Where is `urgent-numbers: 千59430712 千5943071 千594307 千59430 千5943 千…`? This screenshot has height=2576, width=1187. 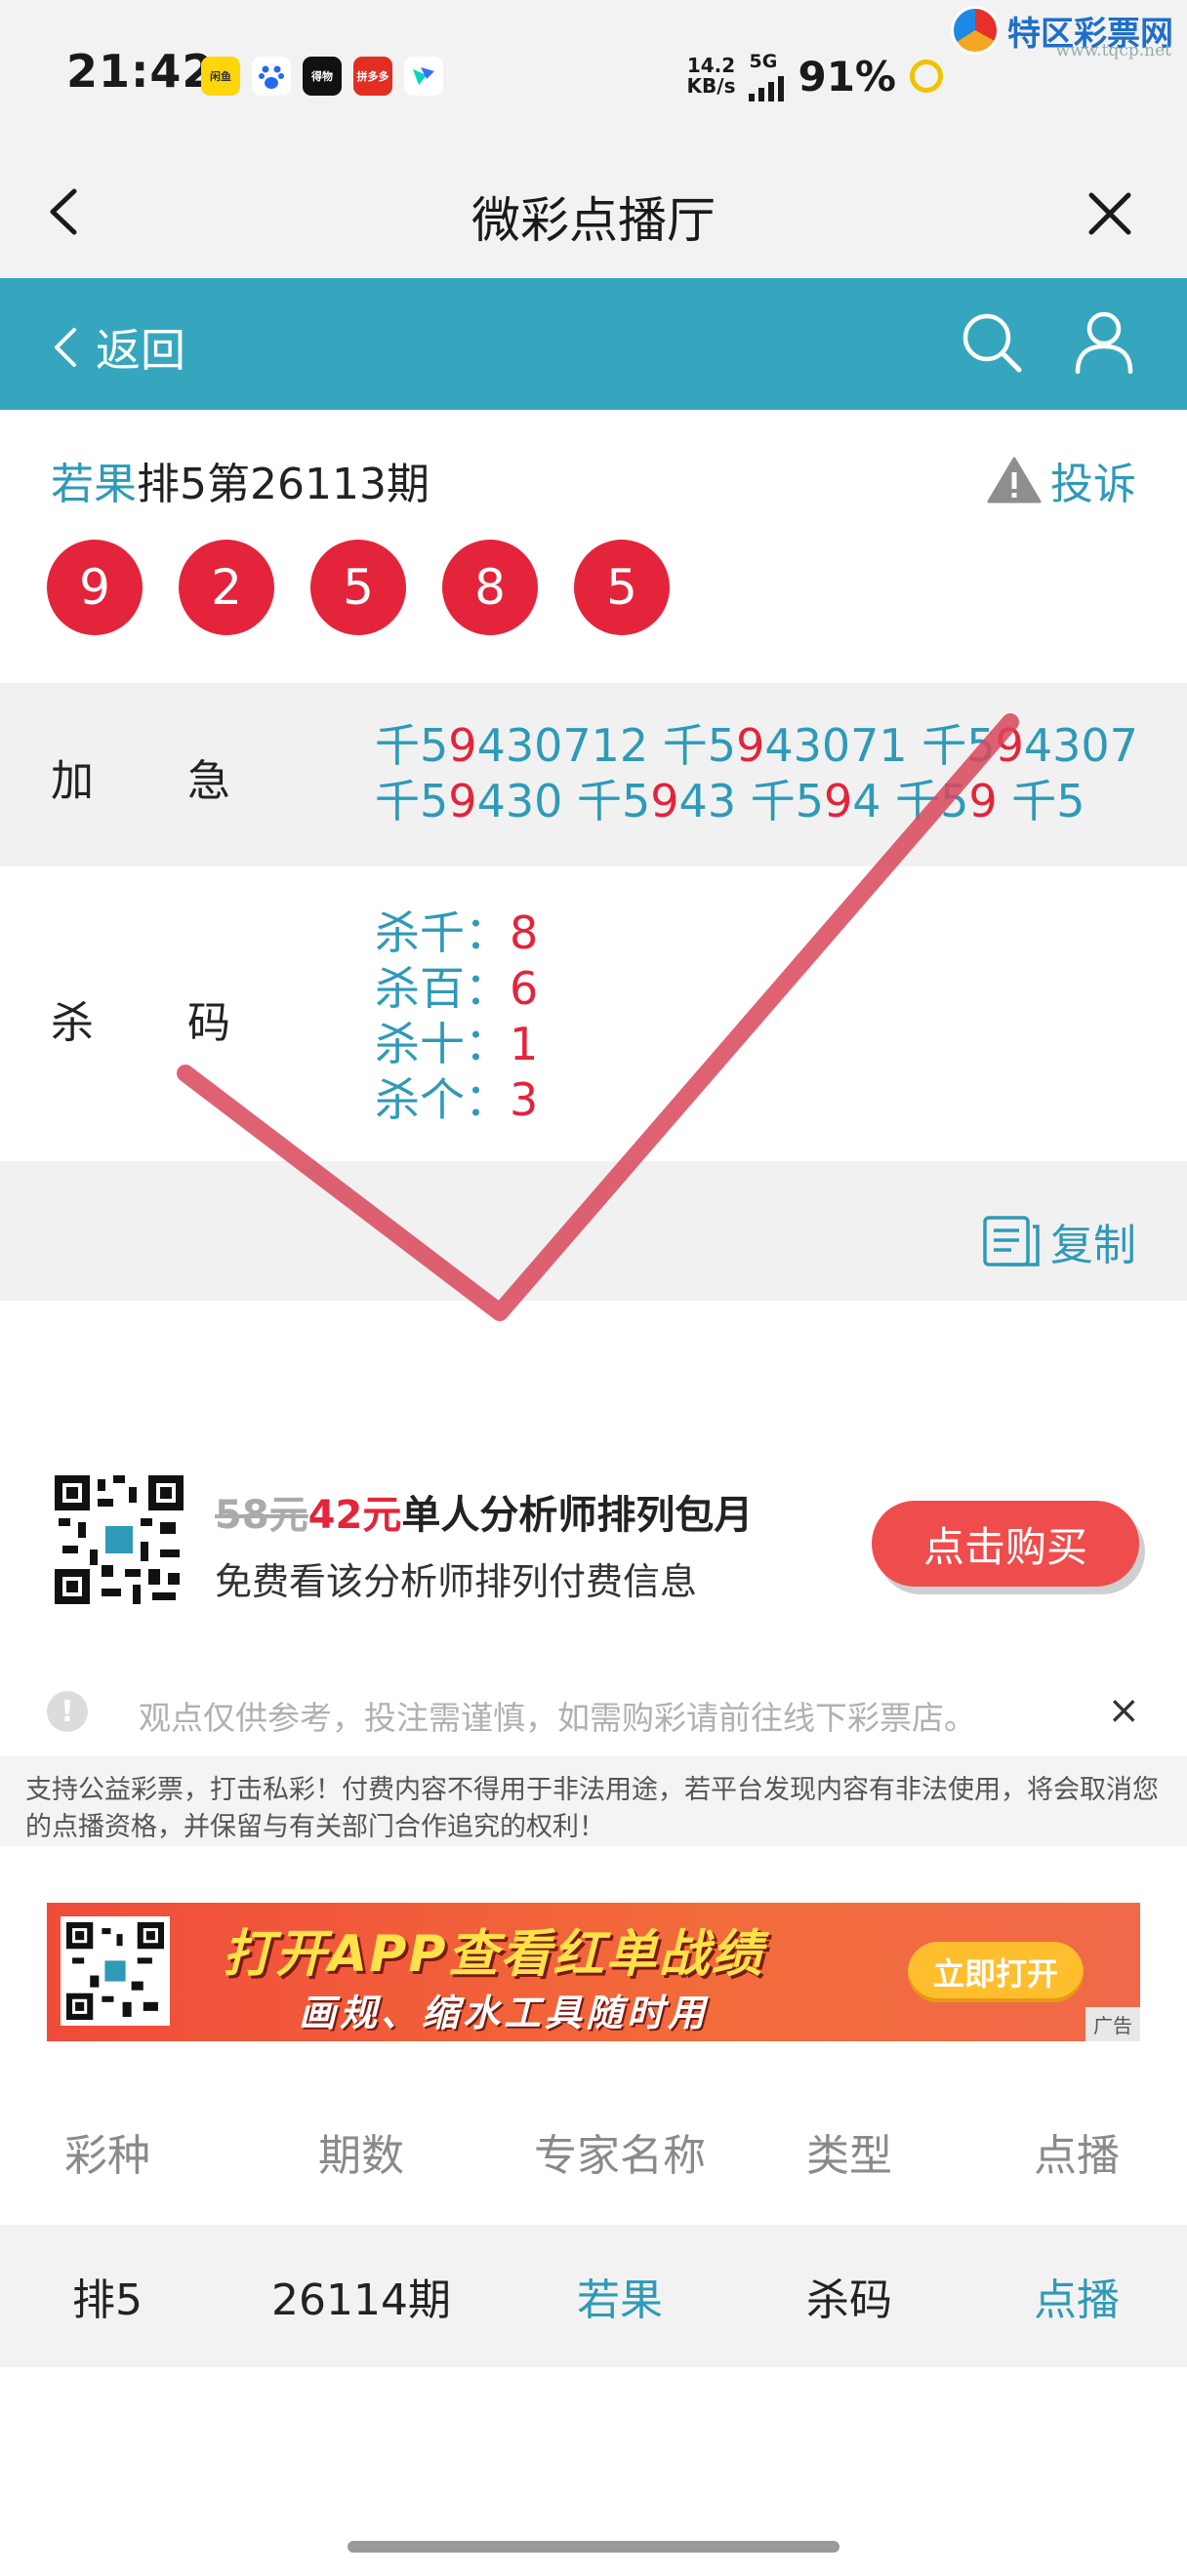
urgent-numbers: 千59430712 千5943071 千594307 千59430 千5943 千… is located at coordinates (765, 773).